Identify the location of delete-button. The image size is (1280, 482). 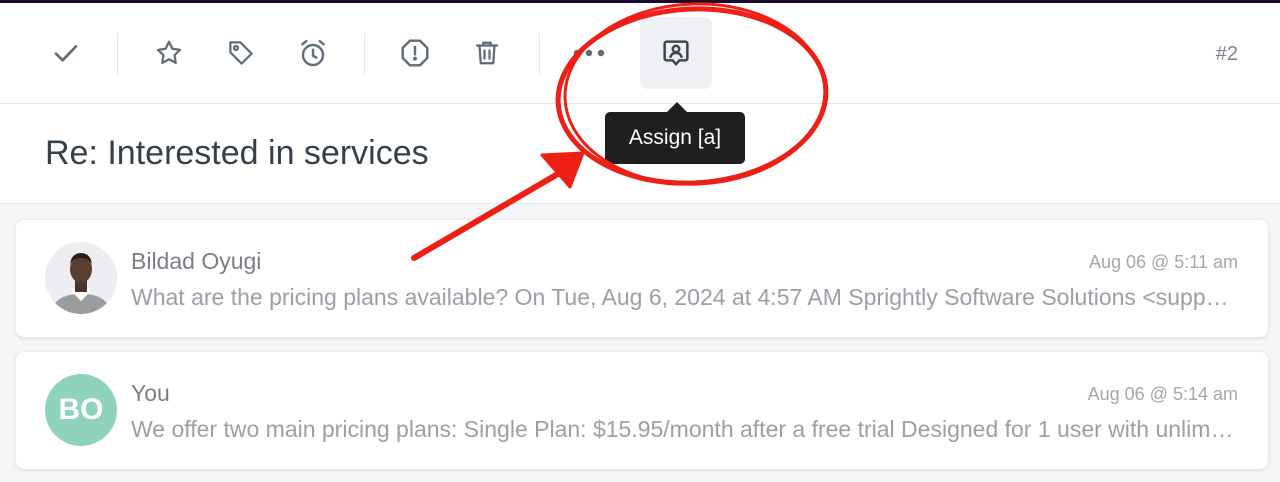
(487, 53).